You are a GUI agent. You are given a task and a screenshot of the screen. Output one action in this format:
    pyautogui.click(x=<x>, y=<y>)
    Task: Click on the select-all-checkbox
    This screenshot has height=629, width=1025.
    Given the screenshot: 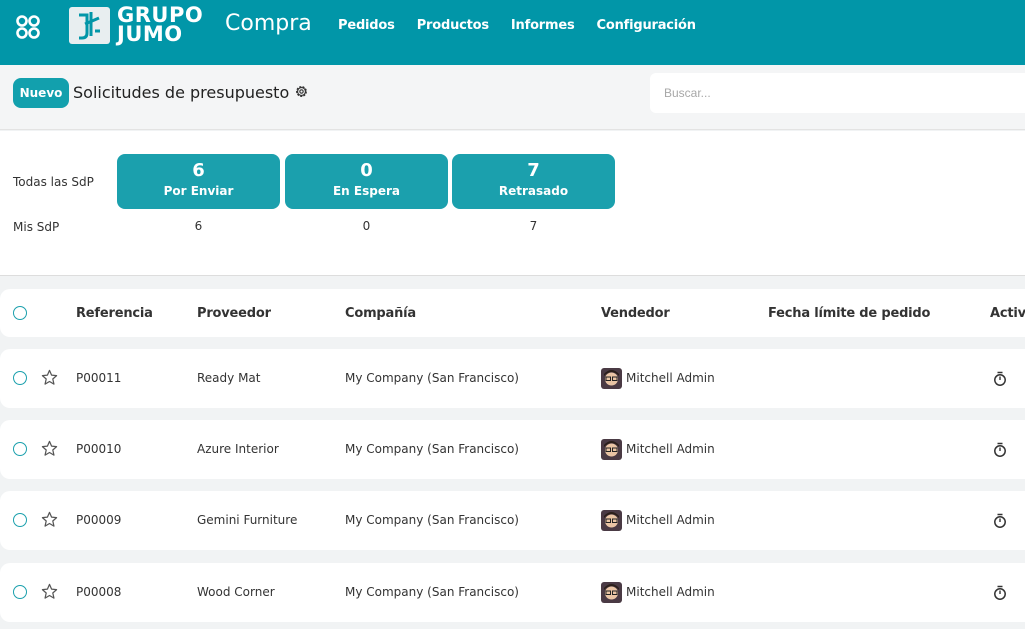 What is the action you would take?
    pyautogui.click(x=20, y=313)
    